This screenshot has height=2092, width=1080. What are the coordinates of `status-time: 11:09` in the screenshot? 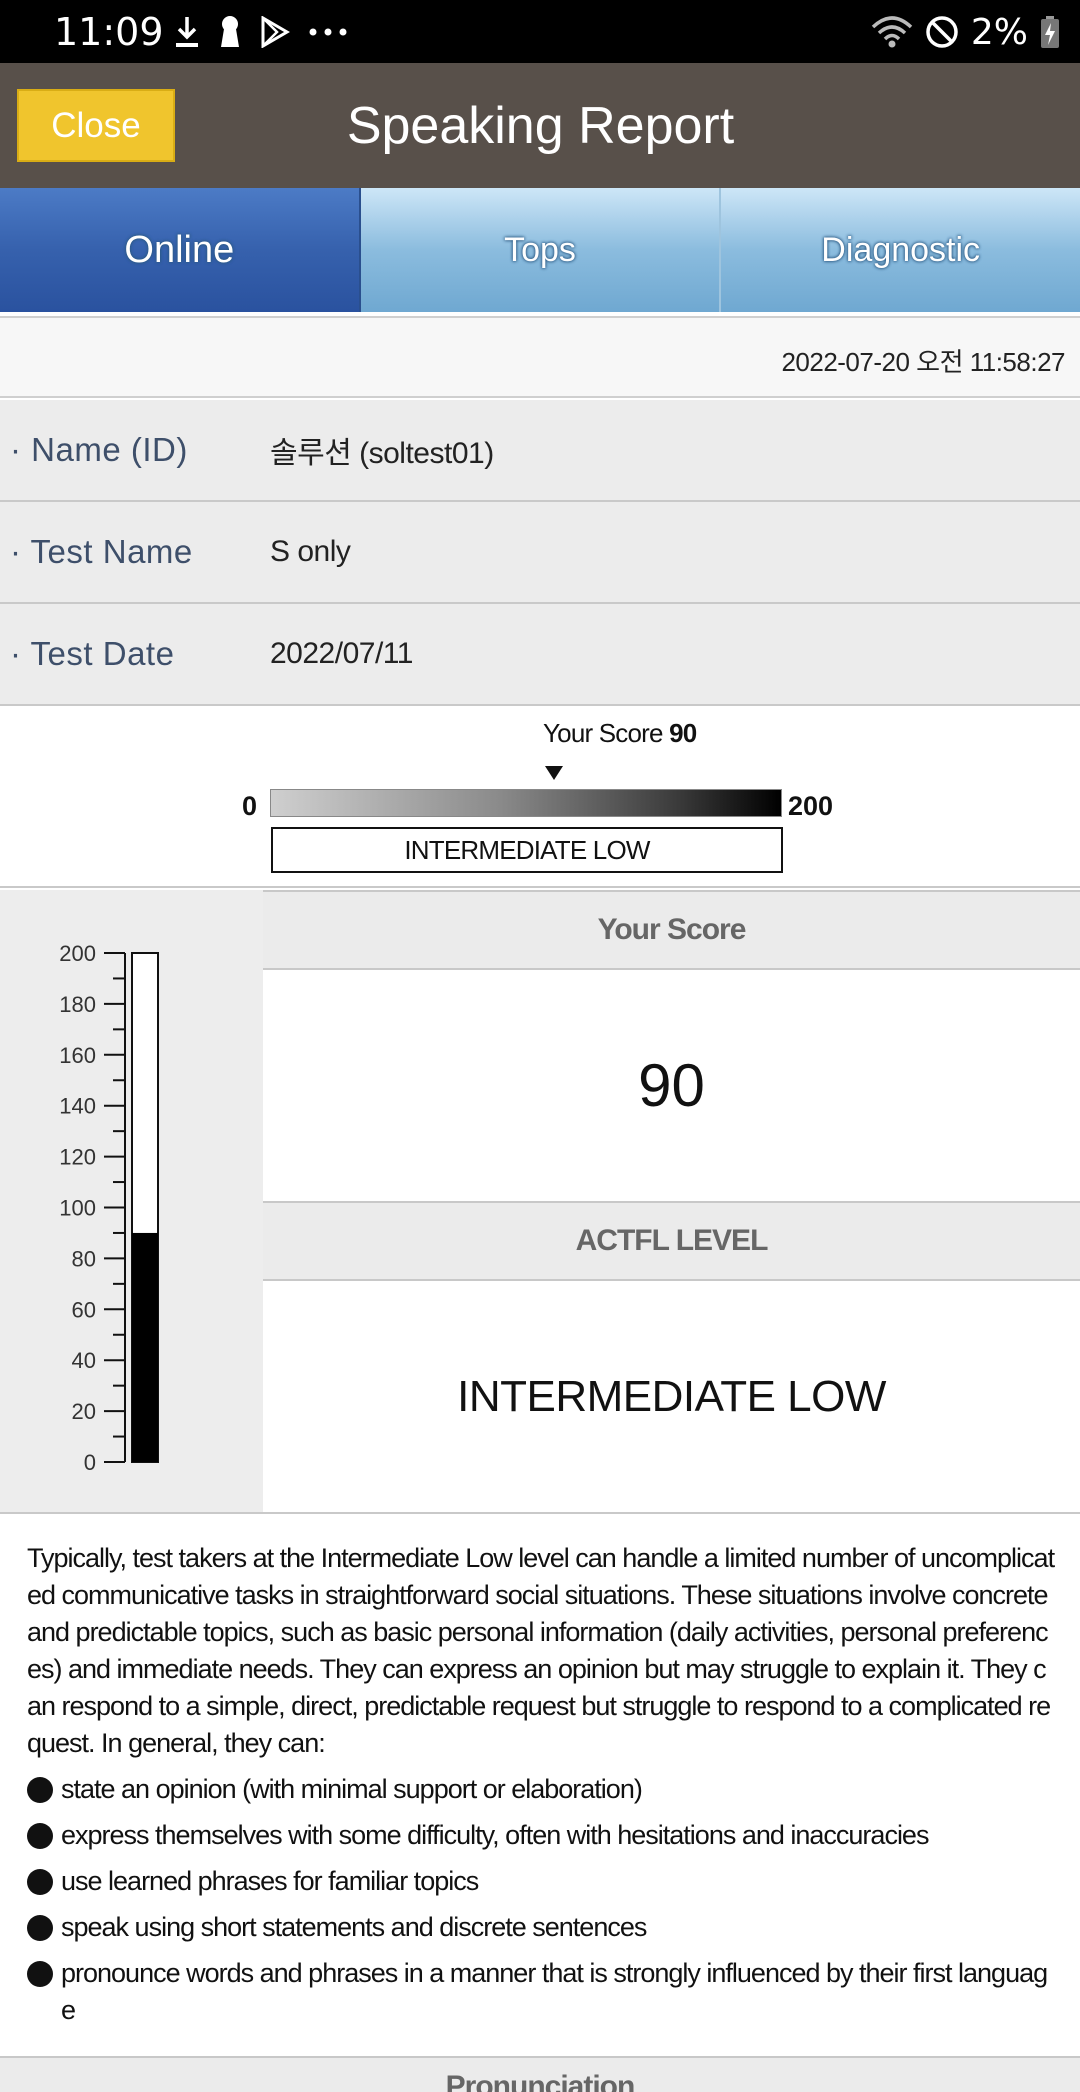 It's located at (109, 32).